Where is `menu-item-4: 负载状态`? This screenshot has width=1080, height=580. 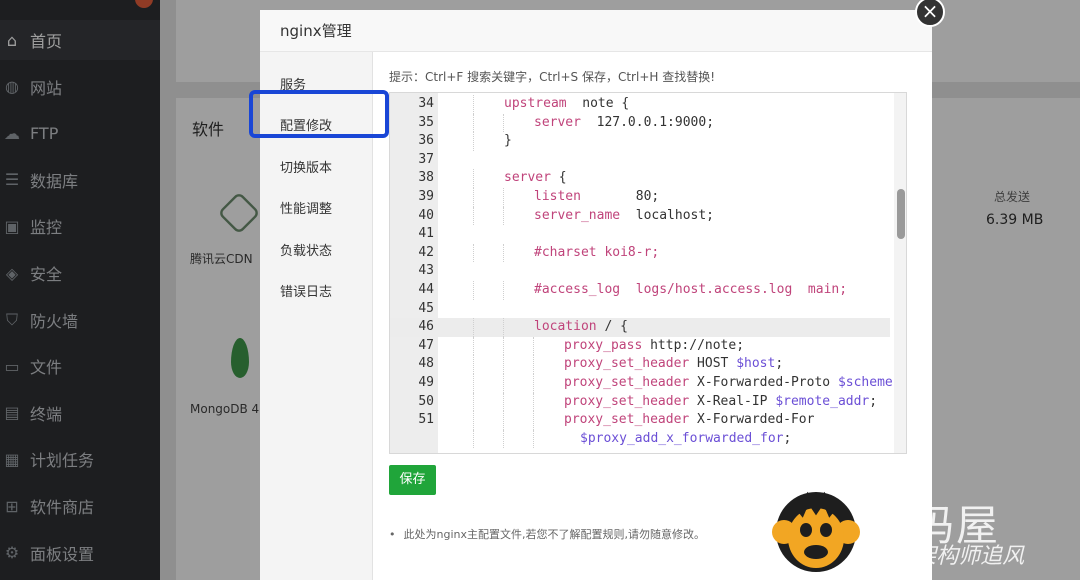 menu-item-4: 负载状态 is located at coordinates (306, 249).